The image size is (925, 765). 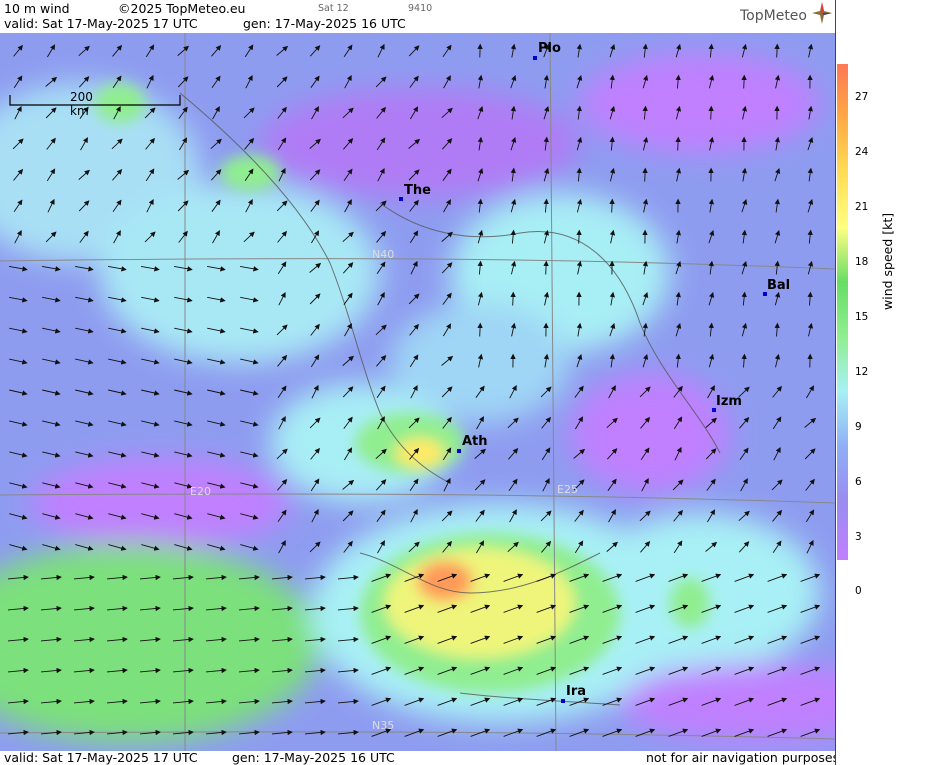 What do you see at coordinates (313, 757) in the screenshot?
I see `footer-gen-time: gen: 17-May-2025 16 UTC` at bounding box center [313, 757].